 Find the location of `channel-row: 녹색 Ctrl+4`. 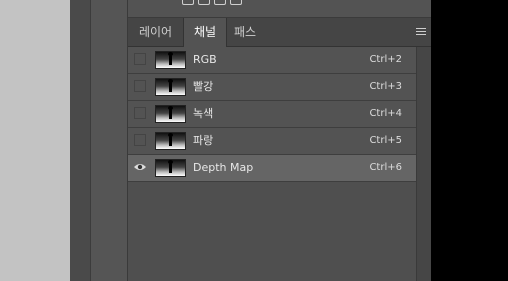

channel-row: 녹색 Ctrl+4 is located at coordinates (272, 114).